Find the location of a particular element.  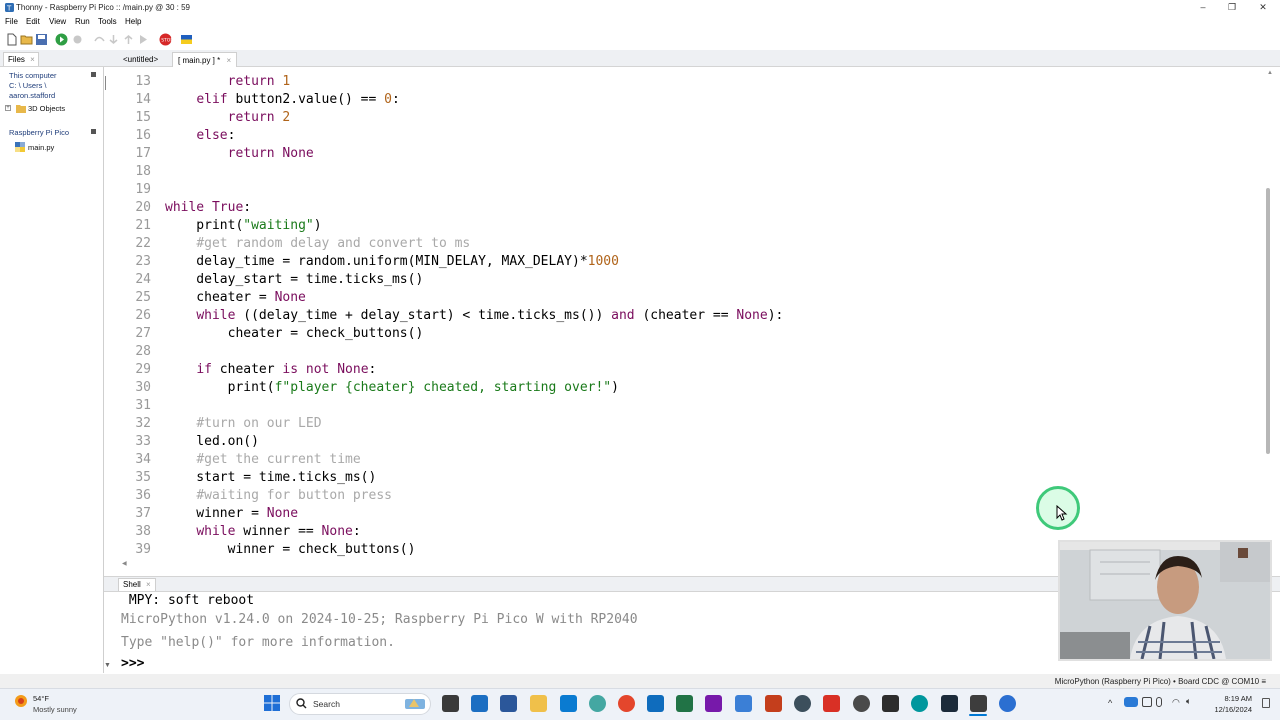

stop-icon: STOP is located at coordinates (165, 39).